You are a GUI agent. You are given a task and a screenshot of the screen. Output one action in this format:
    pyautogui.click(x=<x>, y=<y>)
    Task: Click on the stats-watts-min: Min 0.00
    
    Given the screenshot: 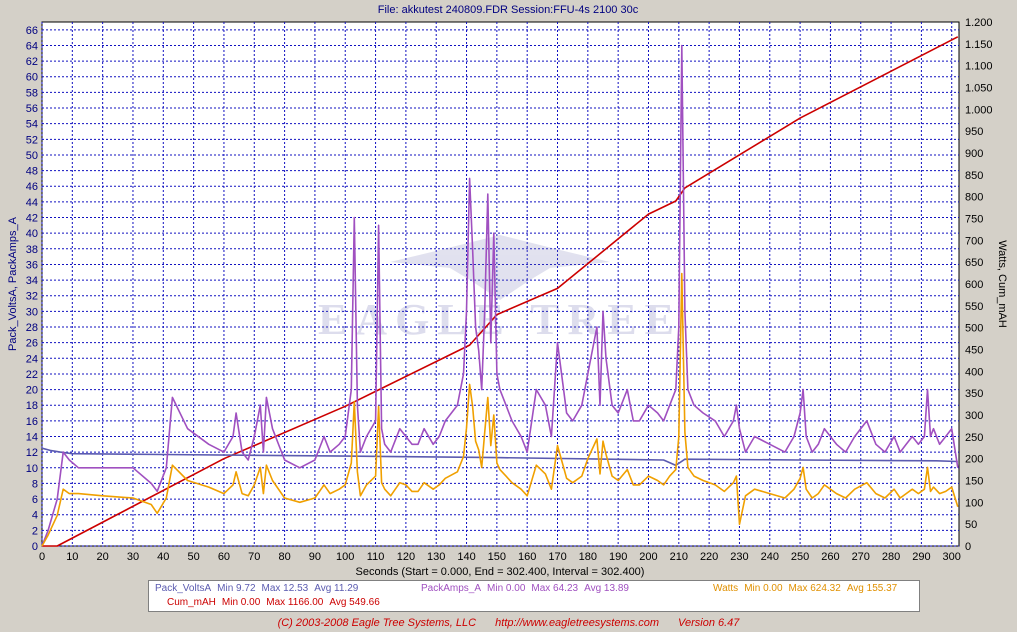 What is the action you would take?
    pyautogui.click(x=763, y=588)
    